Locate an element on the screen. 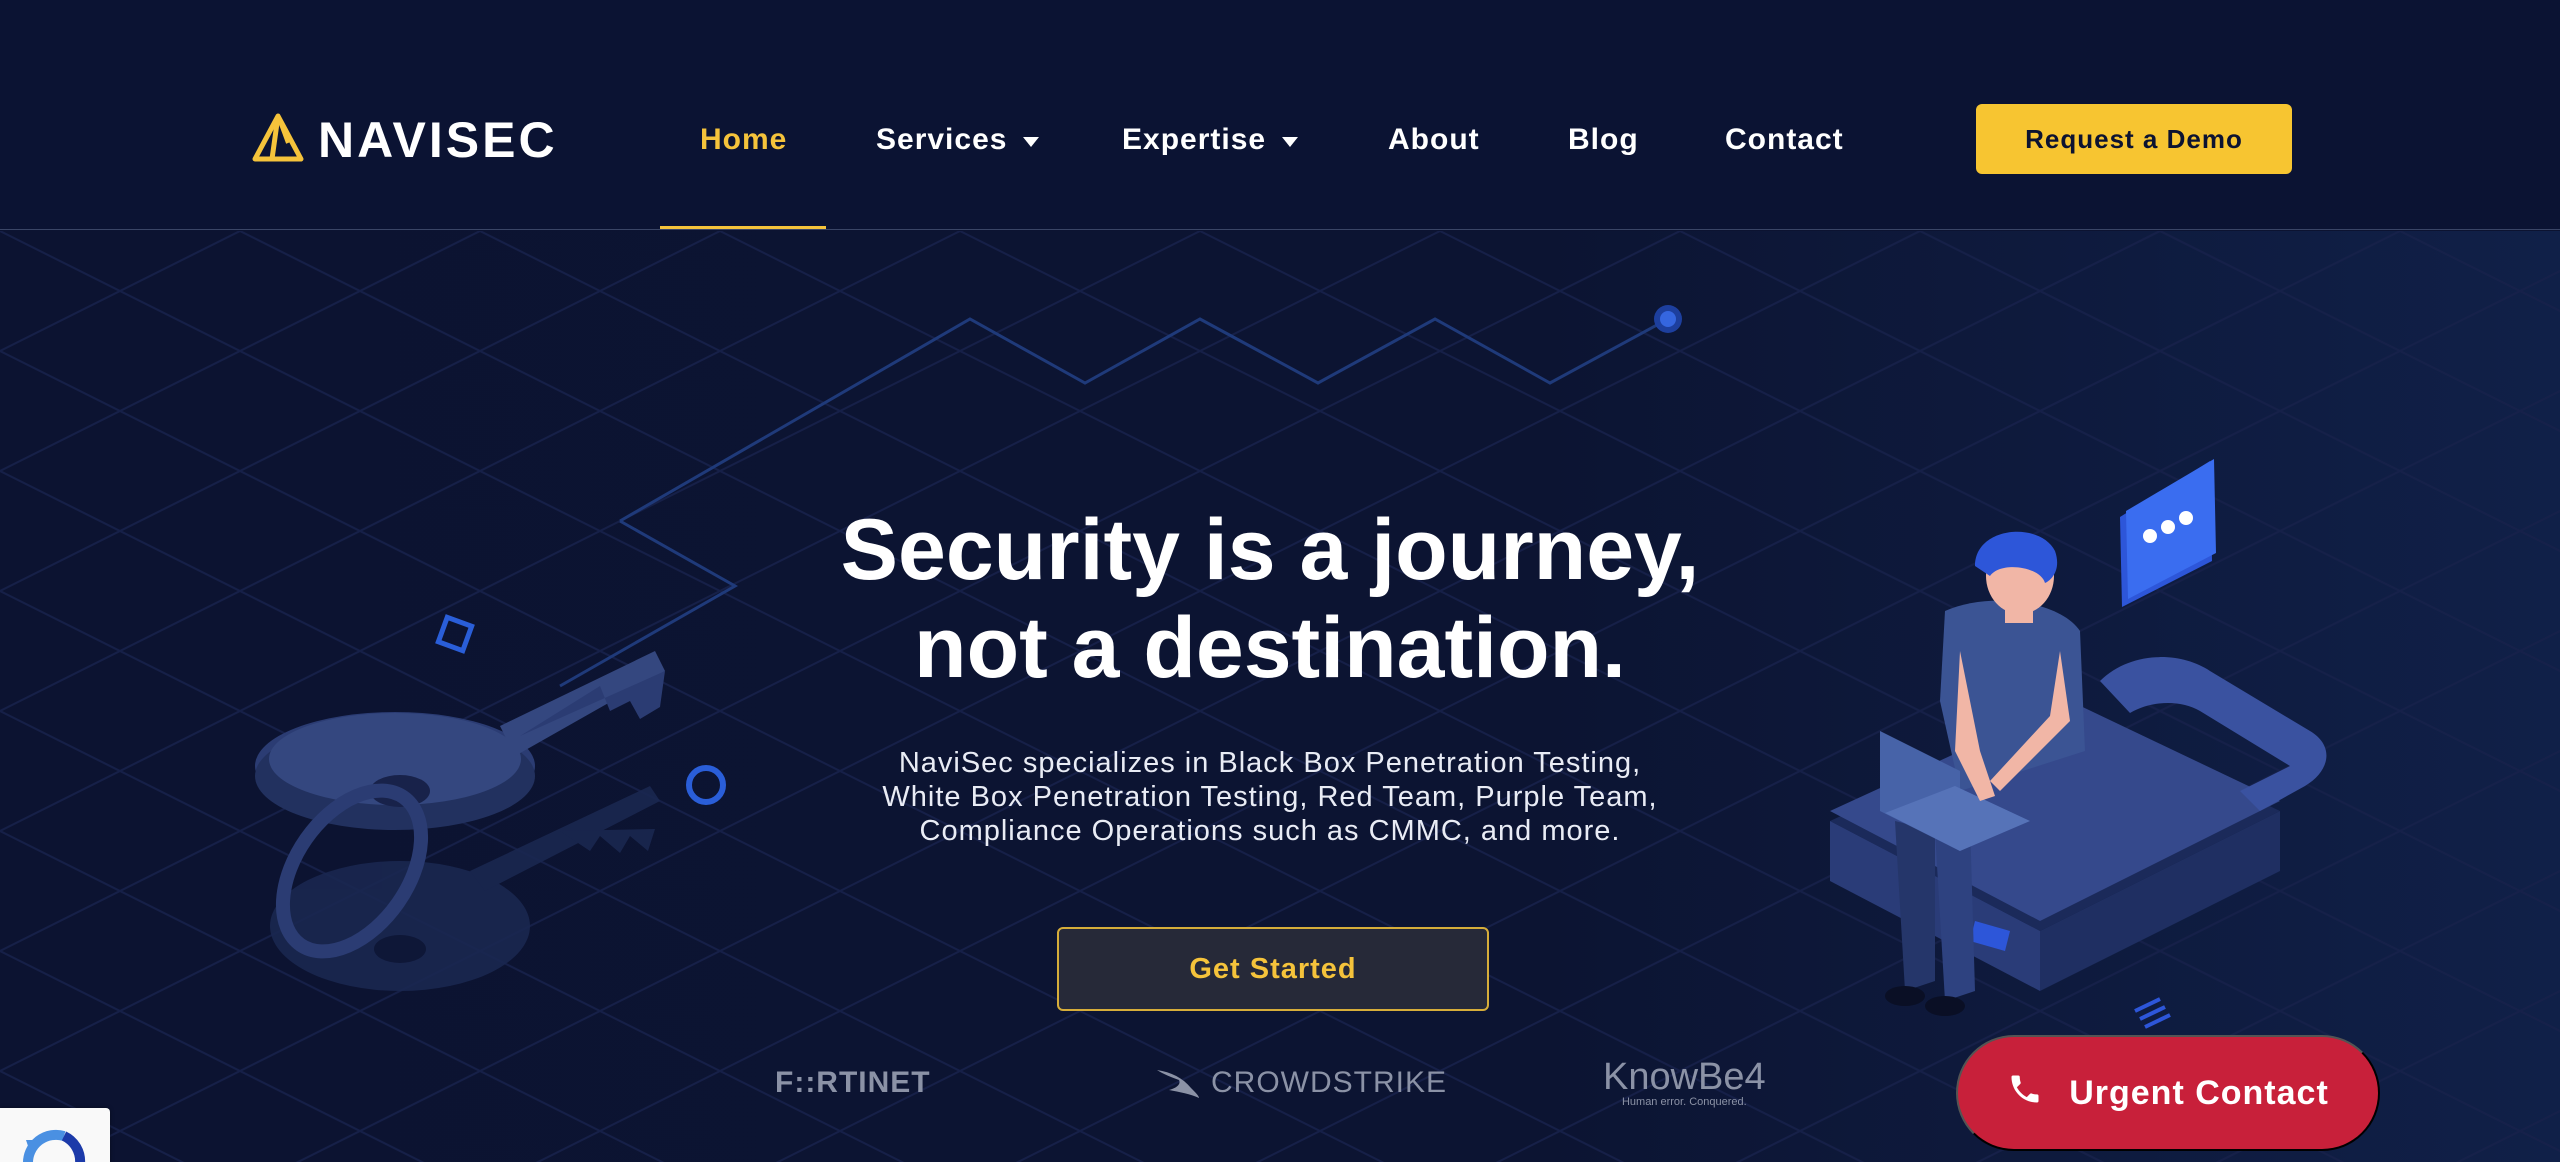  nav-home: Home is located at coordinates (743, 140).